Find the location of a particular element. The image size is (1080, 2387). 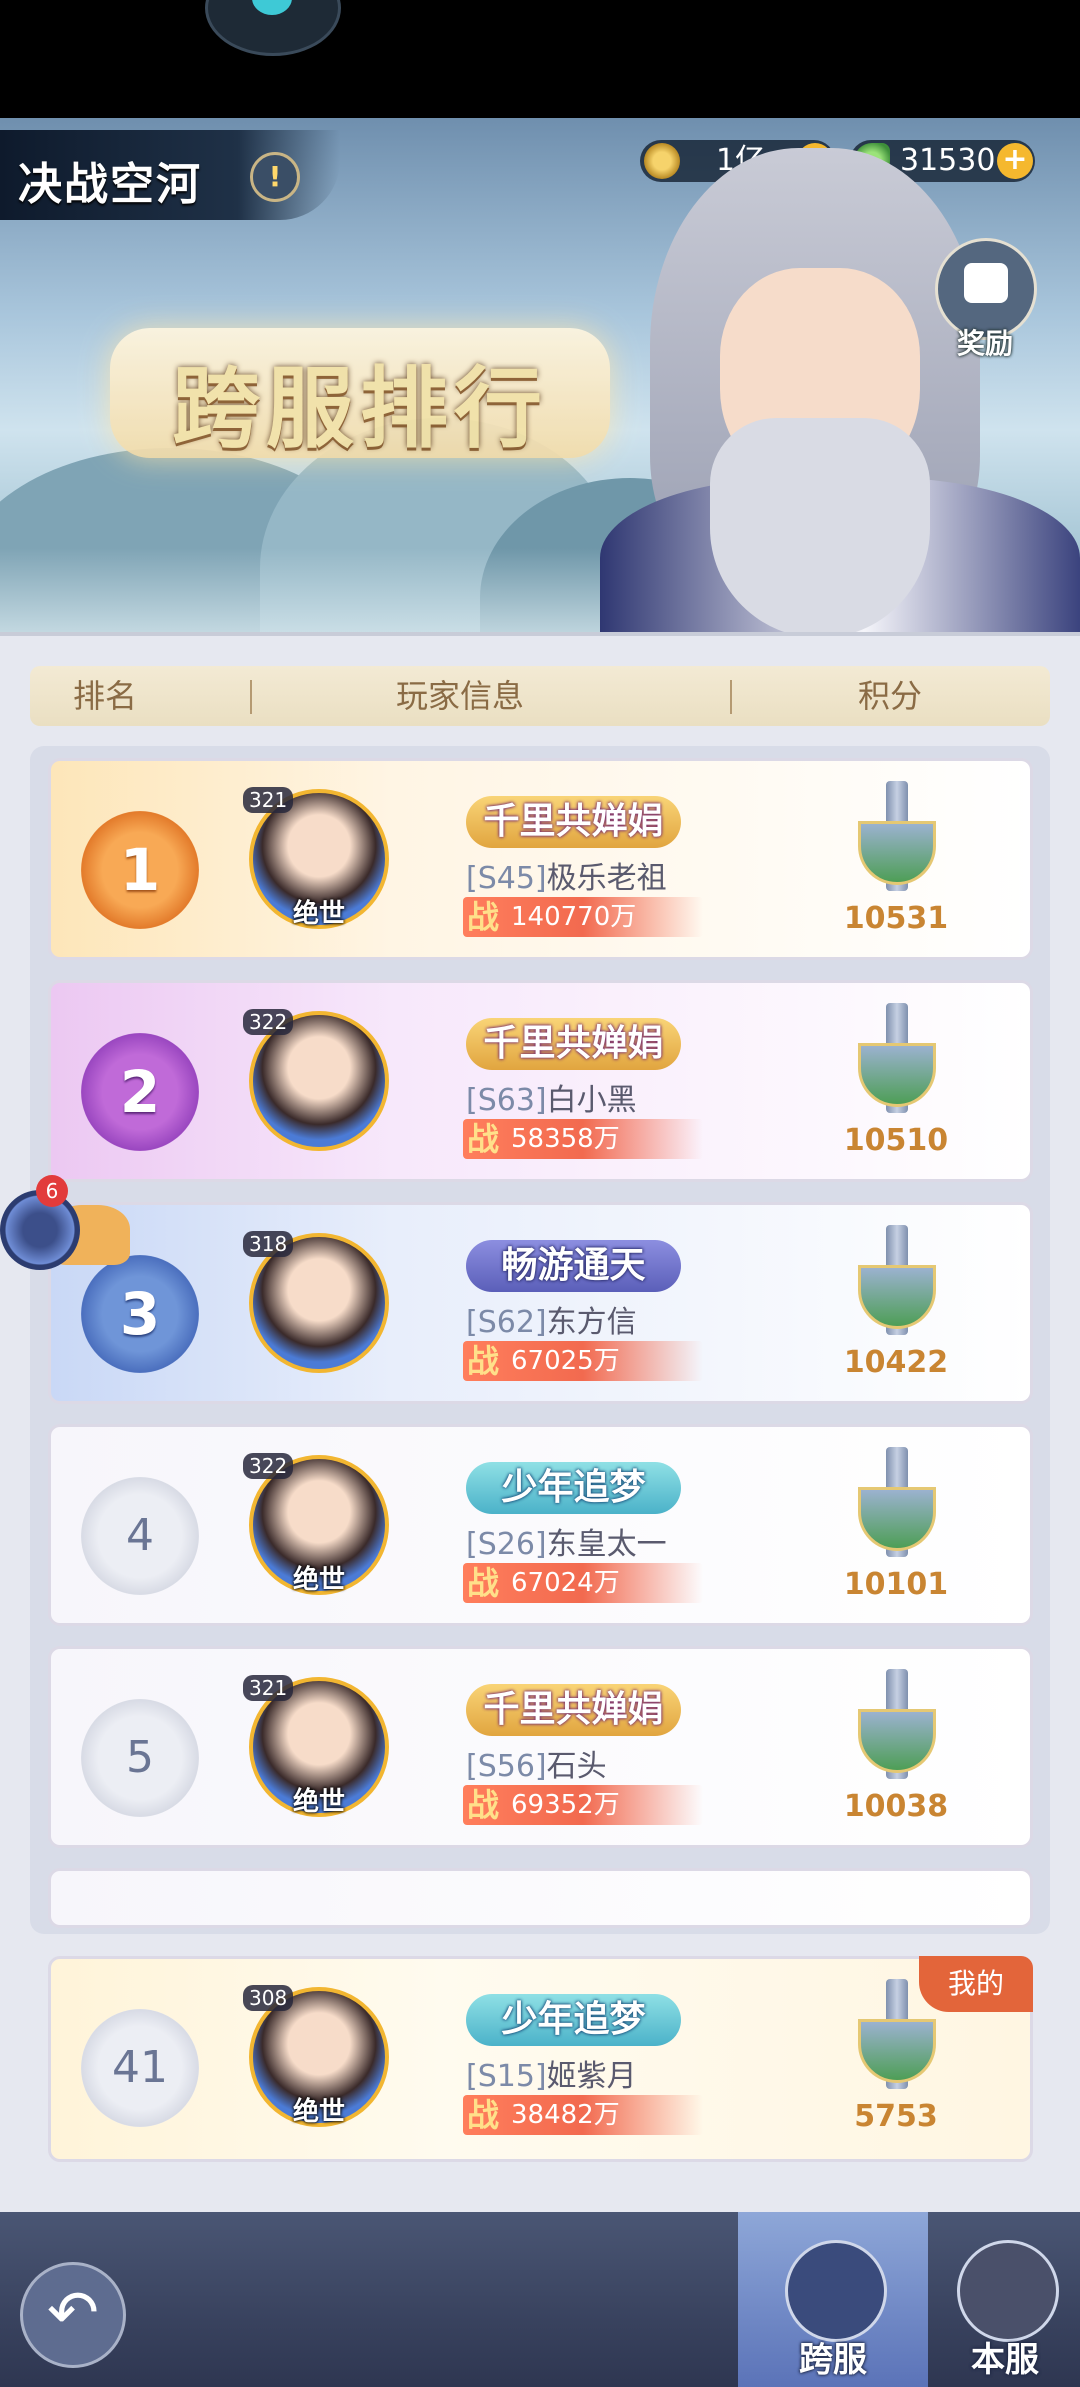

tab-cross-server-label: 跨服 is located at coordinates (833, 2360).